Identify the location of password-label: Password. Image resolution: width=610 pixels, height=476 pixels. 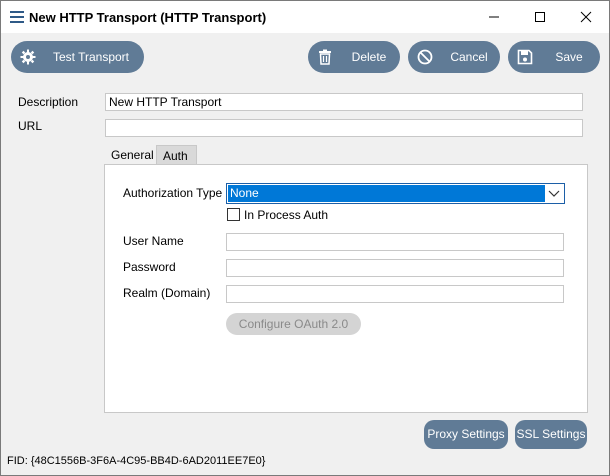
(149, 267).